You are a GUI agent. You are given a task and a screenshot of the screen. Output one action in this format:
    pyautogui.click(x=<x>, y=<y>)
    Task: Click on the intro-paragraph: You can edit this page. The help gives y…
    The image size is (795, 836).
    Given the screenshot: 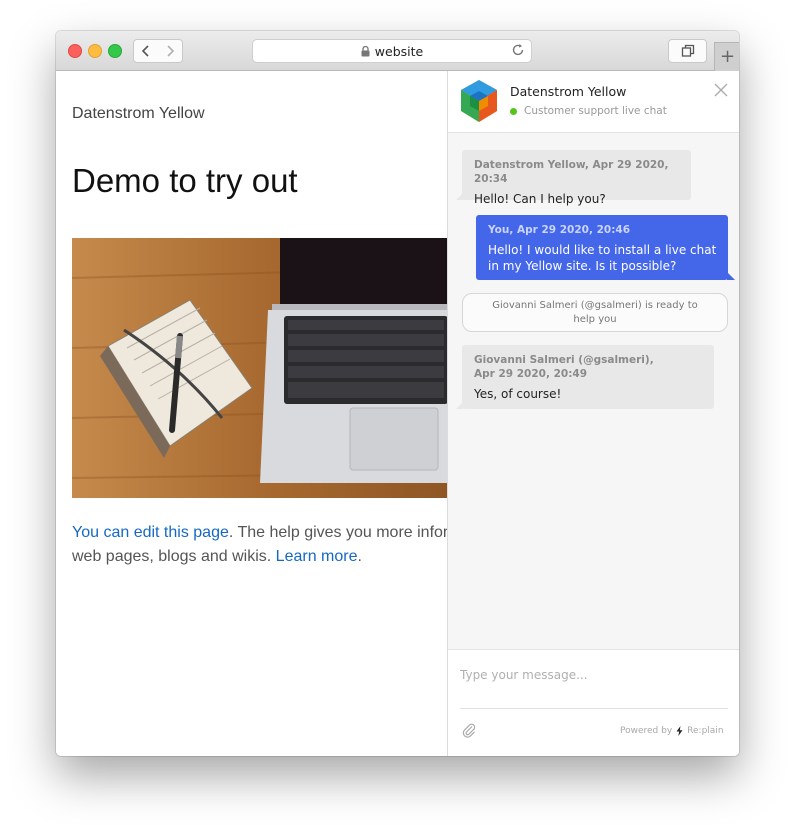 What is the action you would take?
    pyautogui.click(x=262, y=545)
    